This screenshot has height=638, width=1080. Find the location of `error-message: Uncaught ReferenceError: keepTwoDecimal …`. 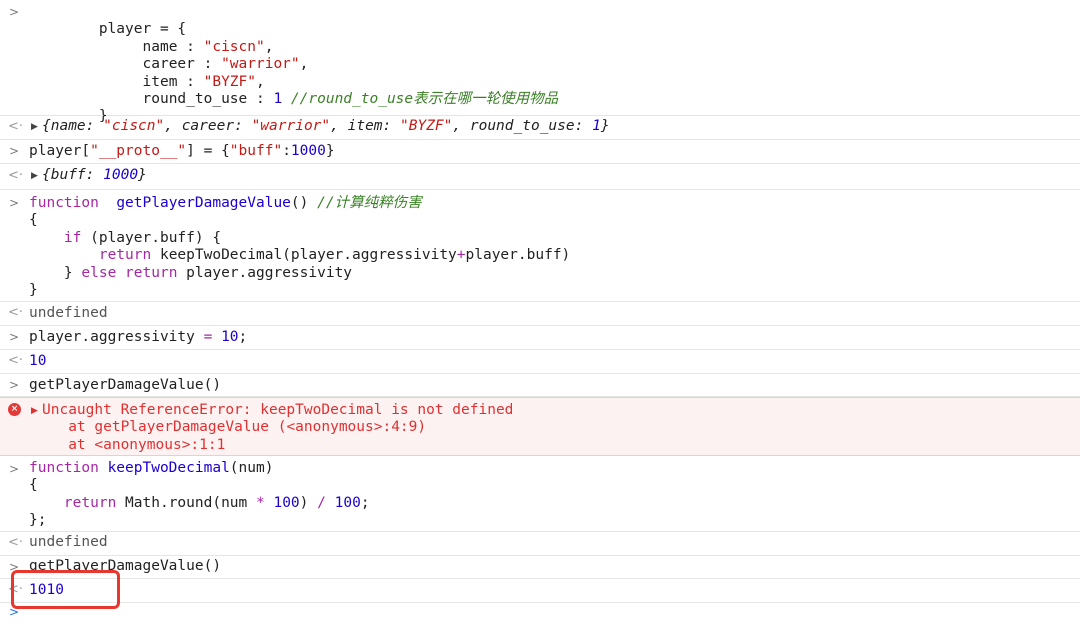

error-message: Uncaught ReferenceError: keepTwoDecimal … is located at coordinates (278, 427).